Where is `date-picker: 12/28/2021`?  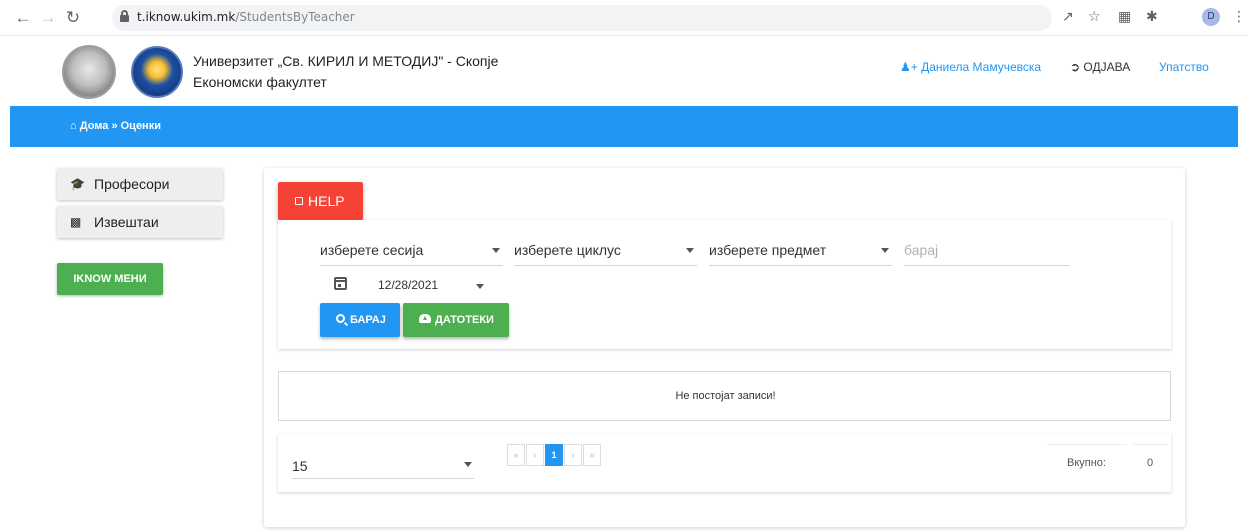 date-picker: 12/28/2021 is located at coordinates (429, 285).